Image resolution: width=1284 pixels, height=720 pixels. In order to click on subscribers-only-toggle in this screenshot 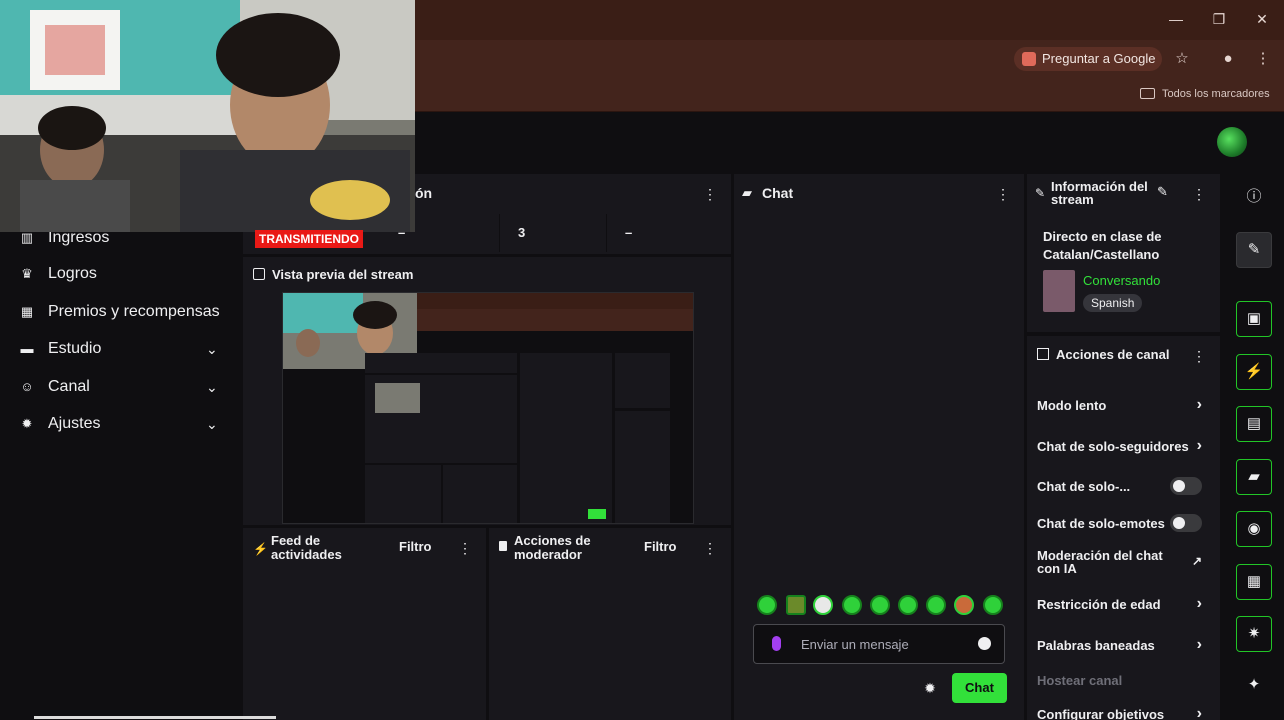, I will do `click(1186, 486)`.